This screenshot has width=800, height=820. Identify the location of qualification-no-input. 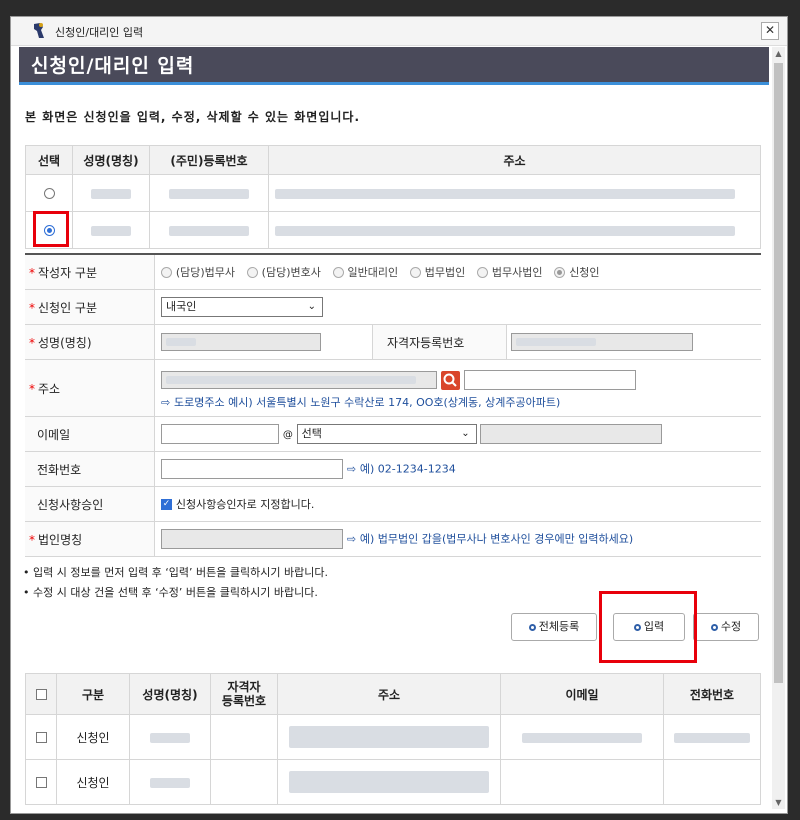
(602, 342).